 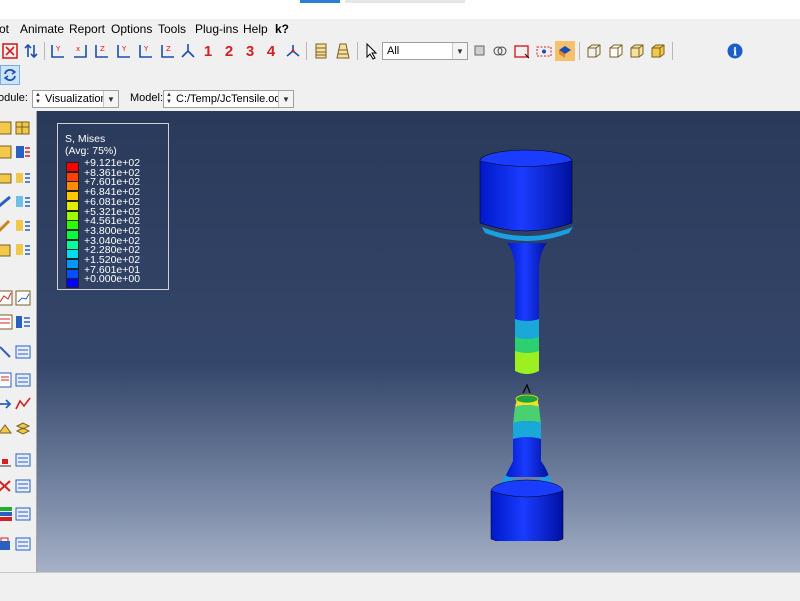 I want to click on query-icon, so click(x=7, y=544).